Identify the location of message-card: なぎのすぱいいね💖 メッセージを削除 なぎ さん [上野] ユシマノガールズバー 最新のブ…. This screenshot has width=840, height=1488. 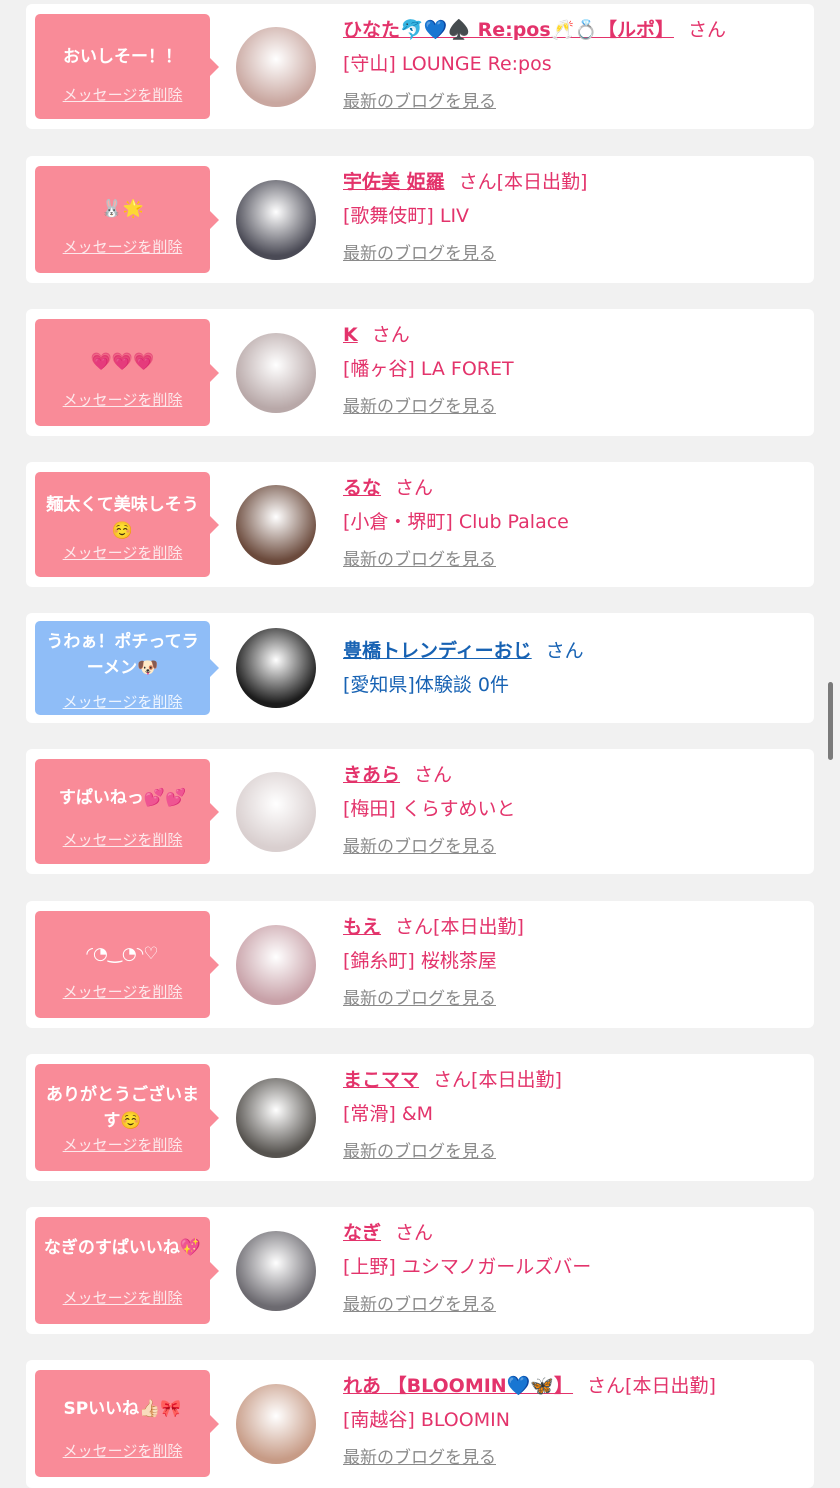
(420, 1270).